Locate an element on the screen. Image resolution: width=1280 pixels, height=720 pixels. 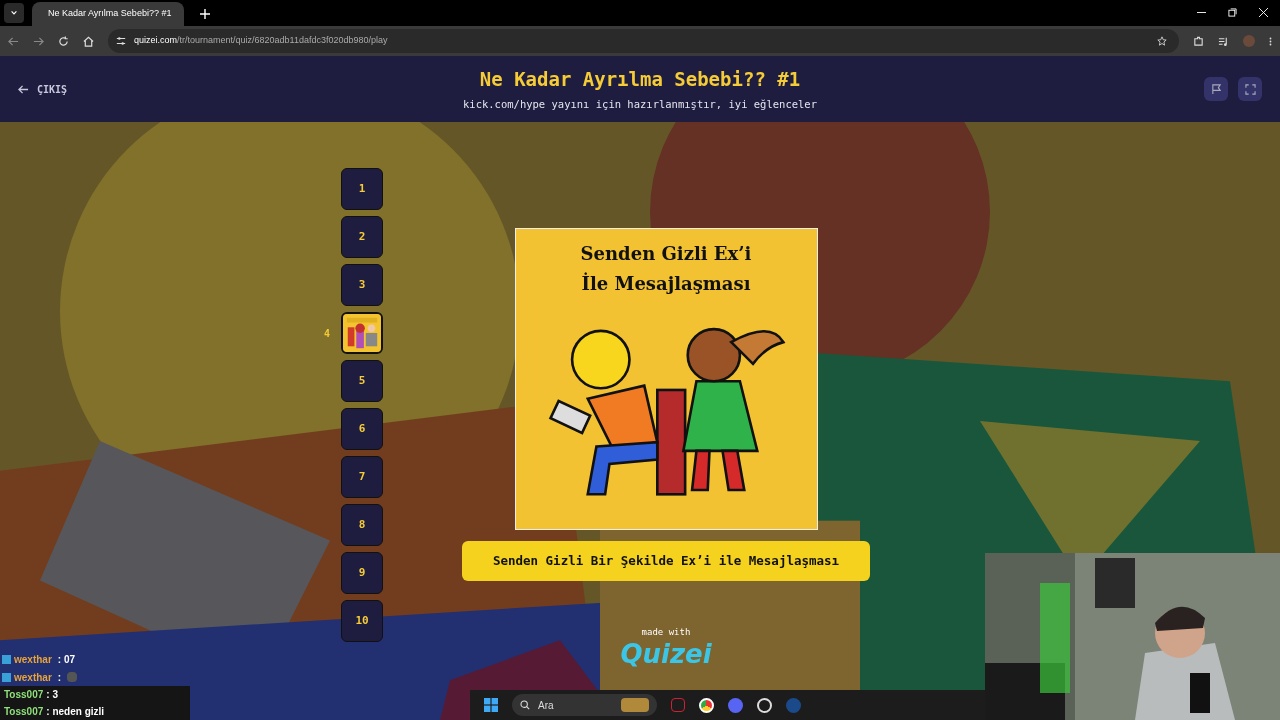
back-arrow-icon is located at coordinates (23, 89).